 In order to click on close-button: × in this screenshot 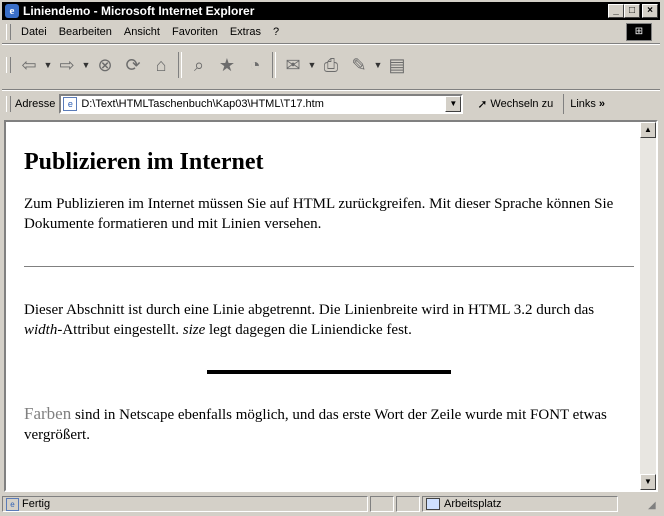, I will do `click(650, 11)`.